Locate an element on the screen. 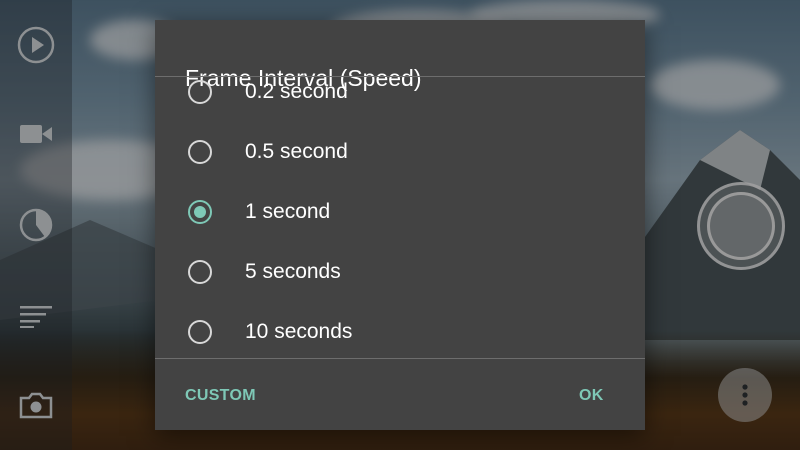 This screenshot has width=800, height=450. option-label: 0.2 second is located at coordinates (296, 91).